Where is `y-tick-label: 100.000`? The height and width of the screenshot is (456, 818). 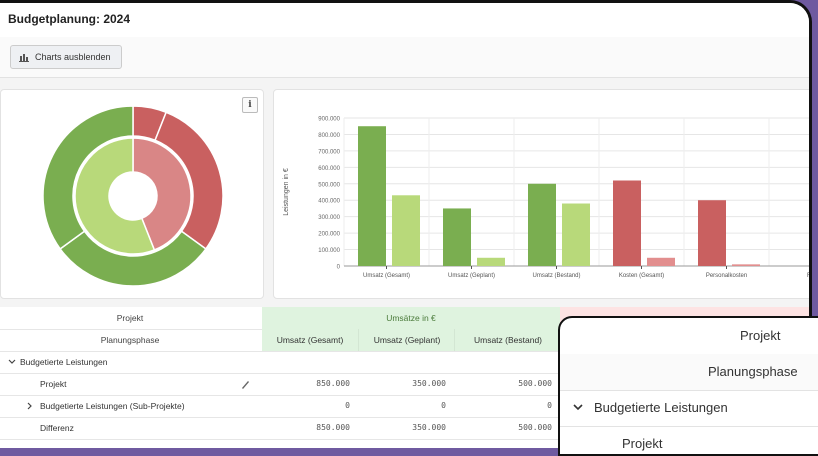 y-tick-label: 100.000 is located at coordinates (329, 251).